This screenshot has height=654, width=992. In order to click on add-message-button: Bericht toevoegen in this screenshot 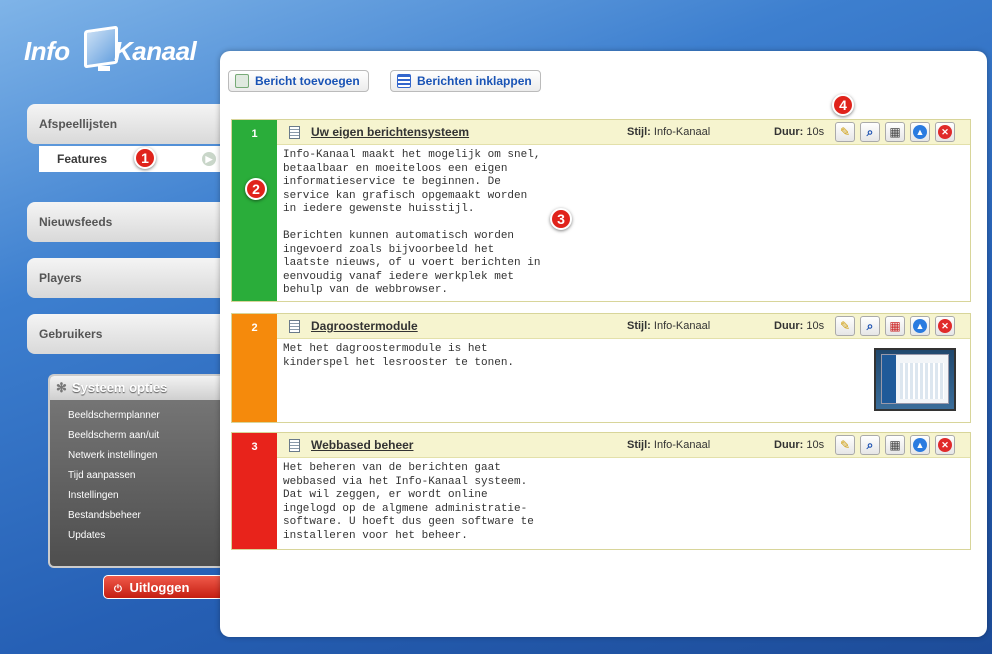, I will do `click(298, 81)`.